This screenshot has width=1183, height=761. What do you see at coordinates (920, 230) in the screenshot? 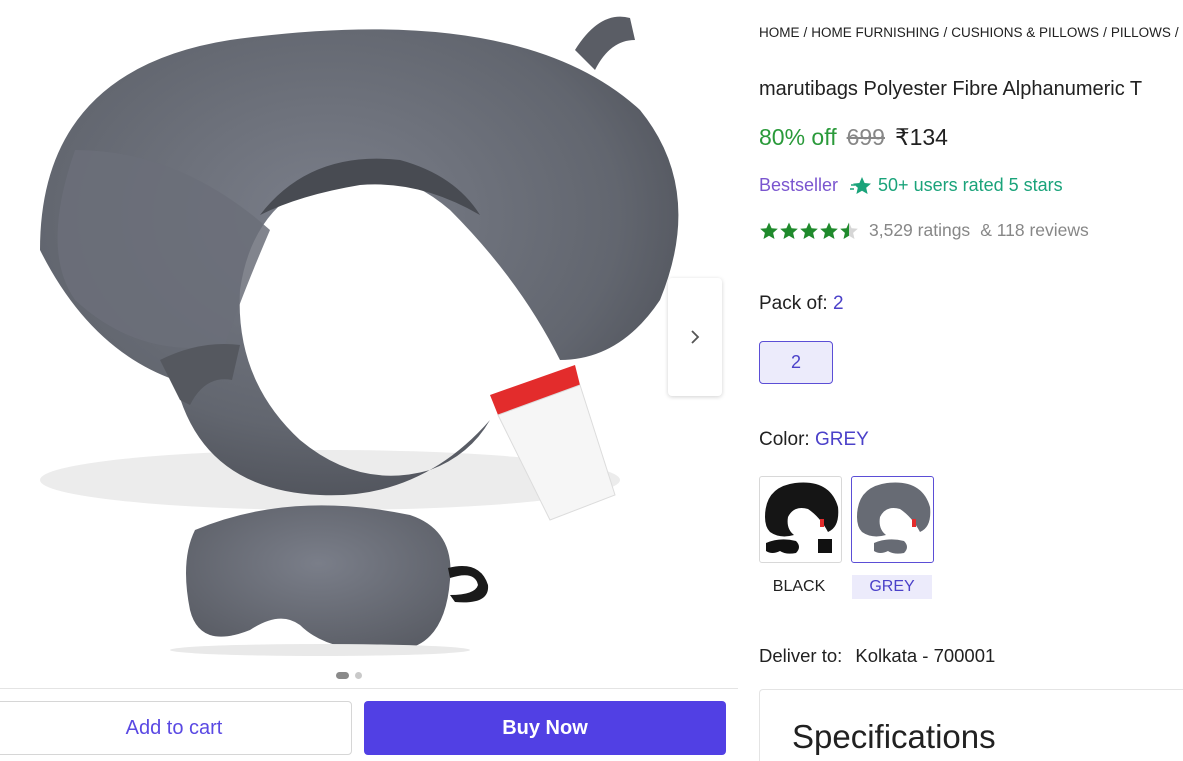
I see `ratings-count: 3,529 ratings` at bounding box center [920, 230].